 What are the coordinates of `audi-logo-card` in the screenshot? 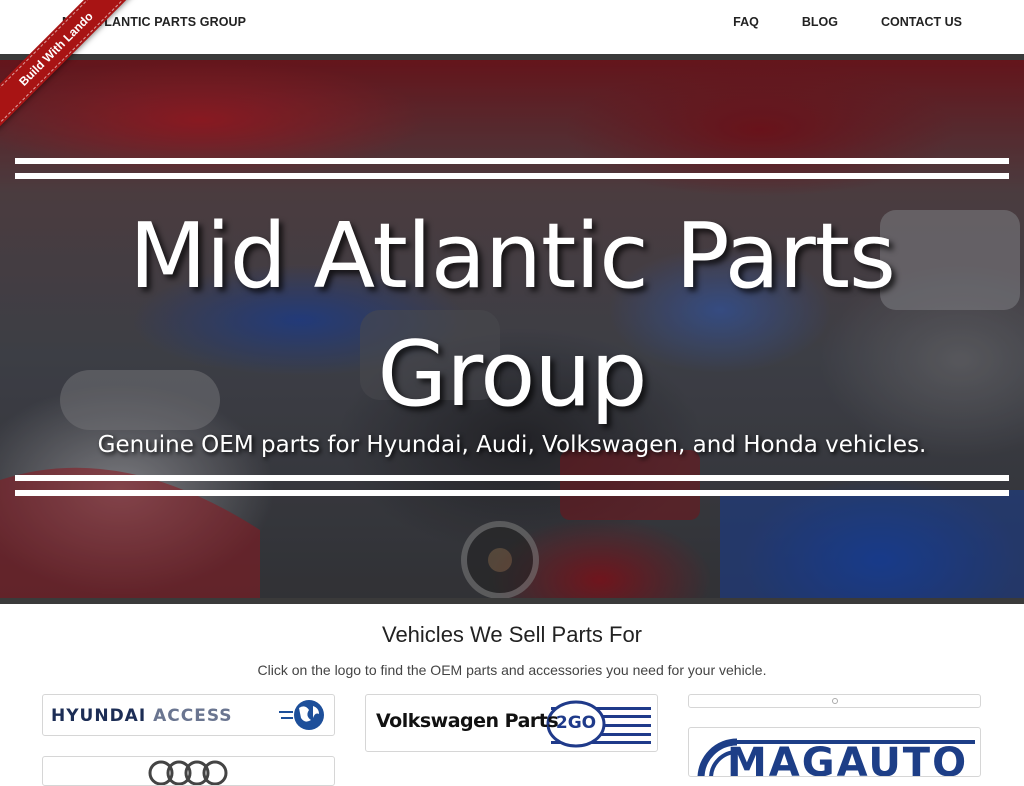 It's located at (188, 771).